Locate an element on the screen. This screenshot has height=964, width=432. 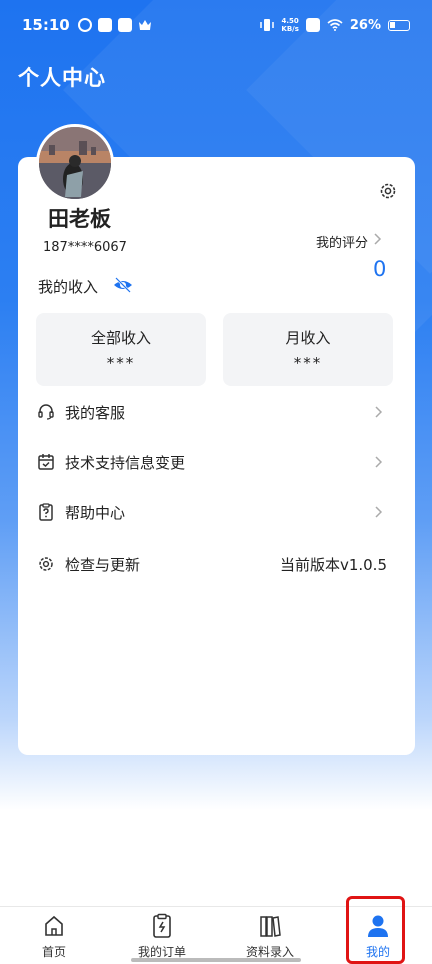
menu-item-check-update: 检查与更新 当前版本v1.0.5 is located at coordinates (212, 564).